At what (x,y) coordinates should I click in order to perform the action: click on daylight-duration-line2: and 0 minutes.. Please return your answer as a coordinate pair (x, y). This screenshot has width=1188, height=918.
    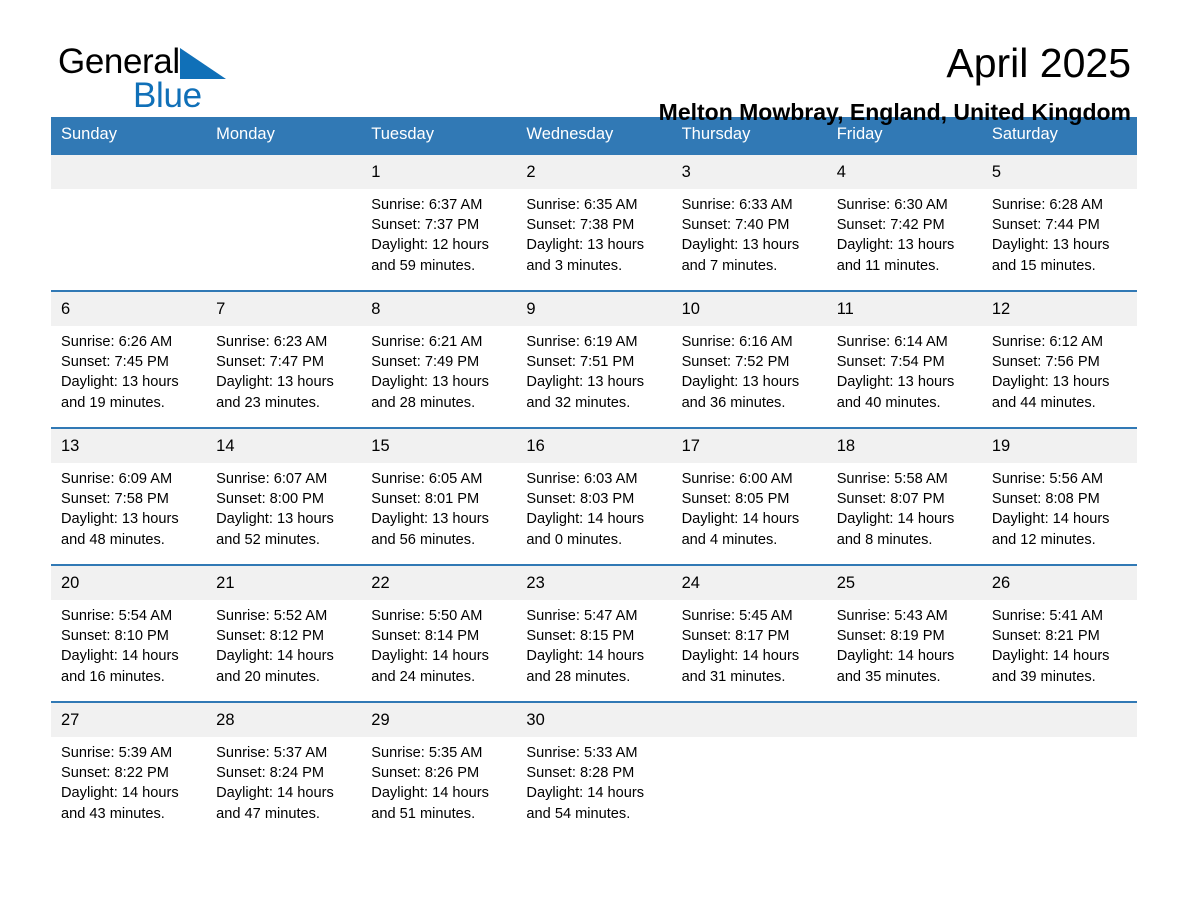
    Looking at the image, I should click on (574, 539).